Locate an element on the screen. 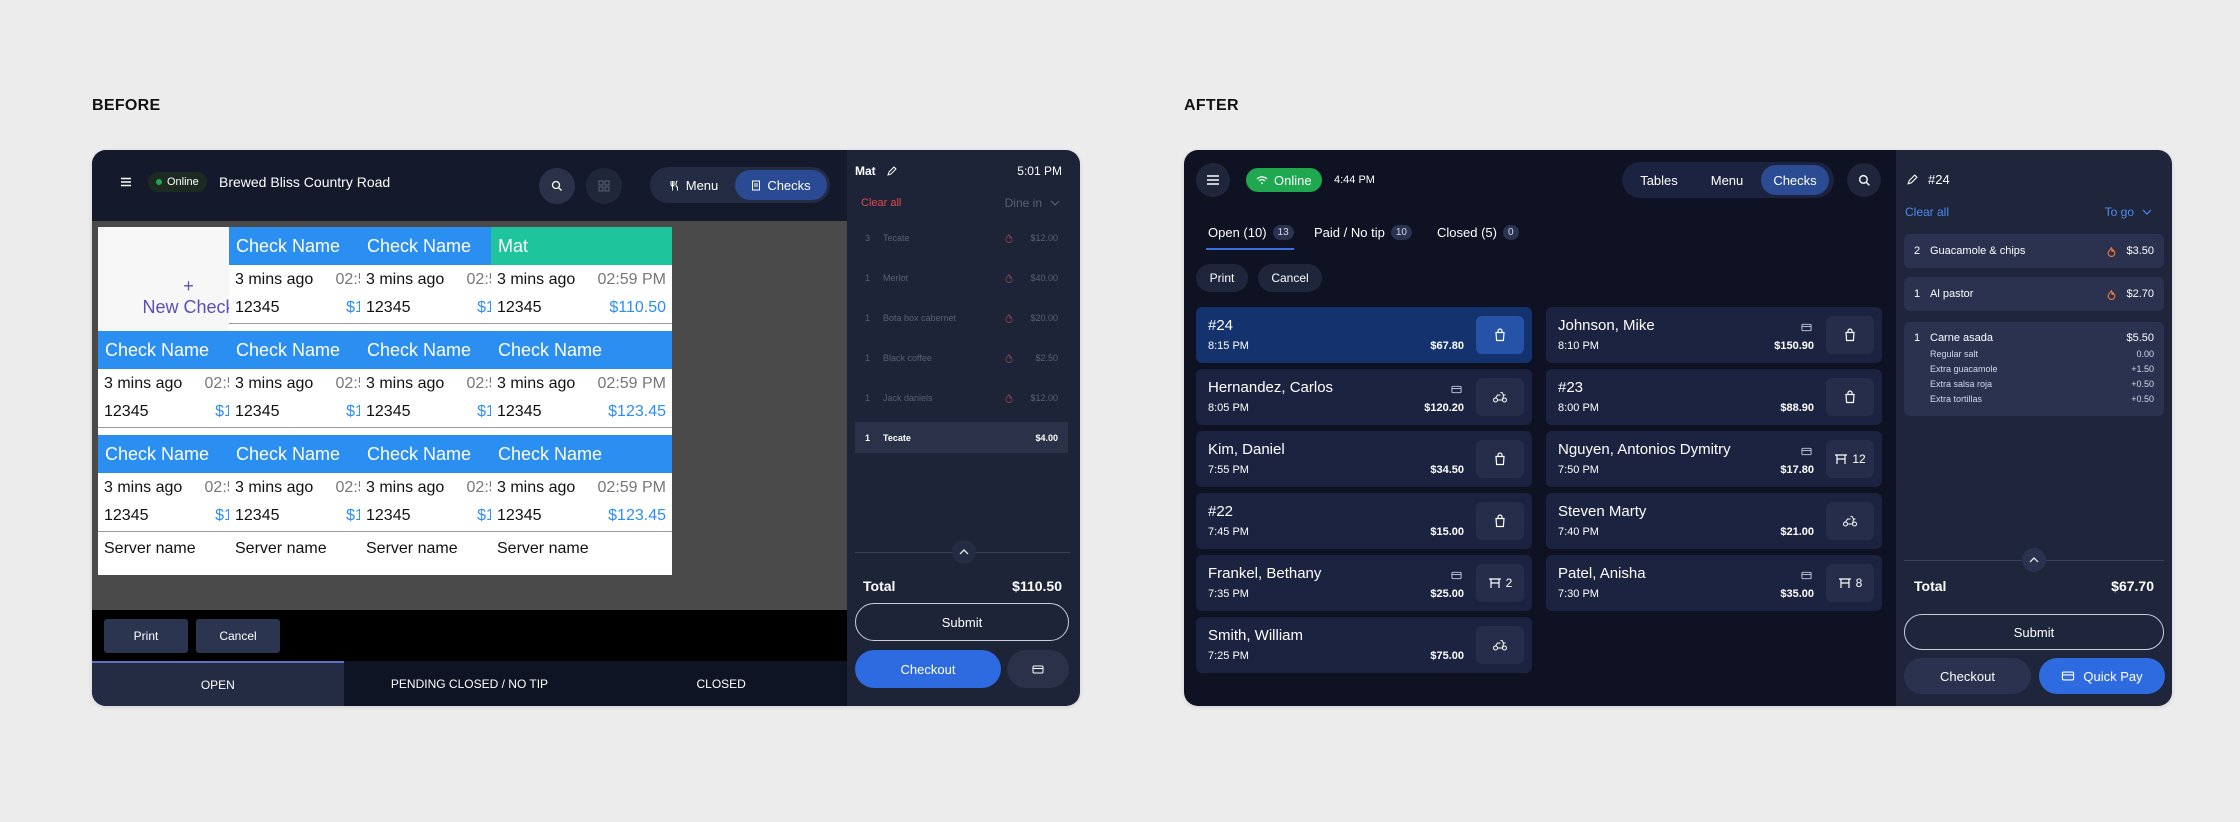 The width and height of the screenshot is (2240, 822). tab-open: Open (10) 13 is located at coordinates (1251, 232).